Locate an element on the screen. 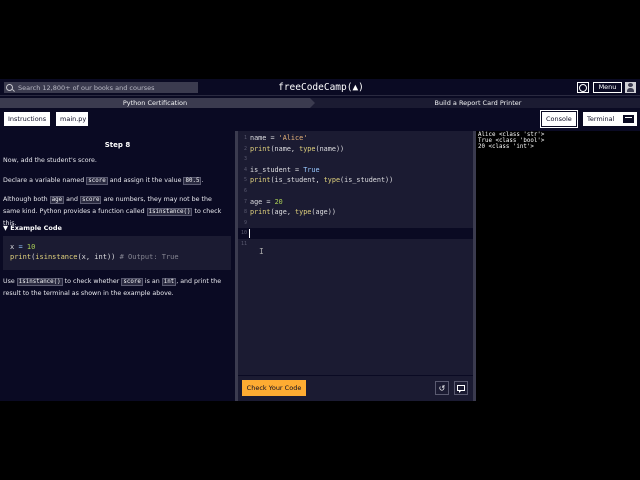 This screenshot has height=480, width=640. menu-button: Menu is located at coordinates (607, 87).